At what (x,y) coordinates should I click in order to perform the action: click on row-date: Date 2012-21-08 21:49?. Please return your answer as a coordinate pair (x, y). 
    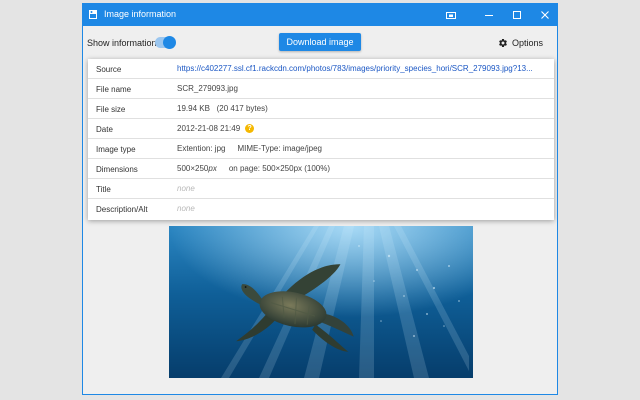
    Looking at the image, I should click on (321, 129).